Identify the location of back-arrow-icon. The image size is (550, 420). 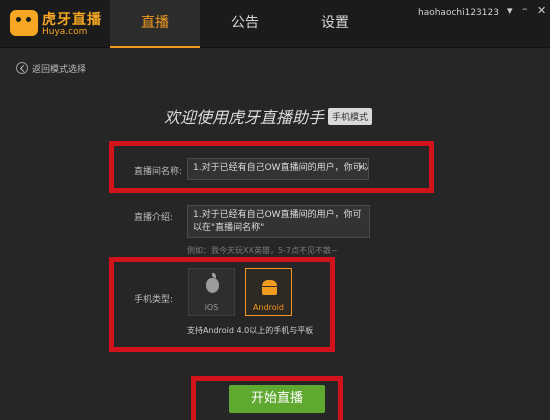
(22, 68).